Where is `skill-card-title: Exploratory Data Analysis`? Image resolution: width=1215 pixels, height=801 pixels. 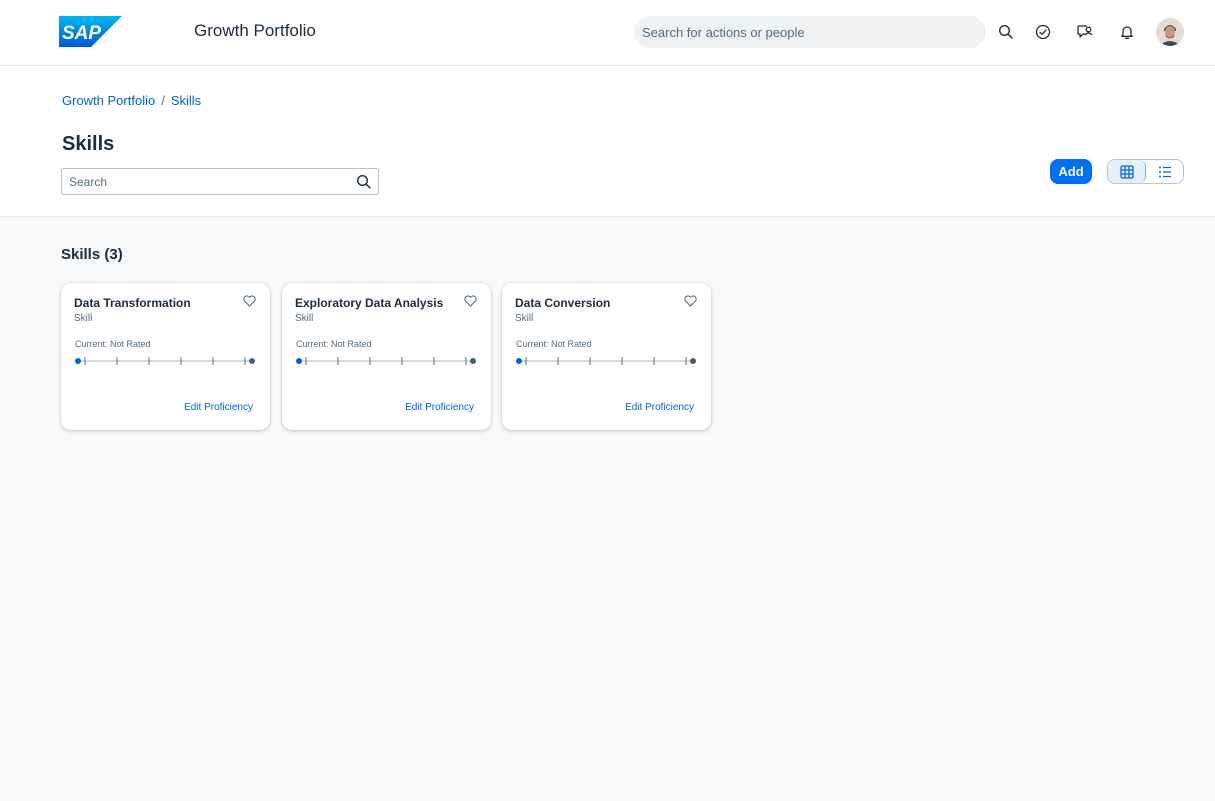 skill-card-title: Exploratory Data Analysis is located at coordinates (369, 303).